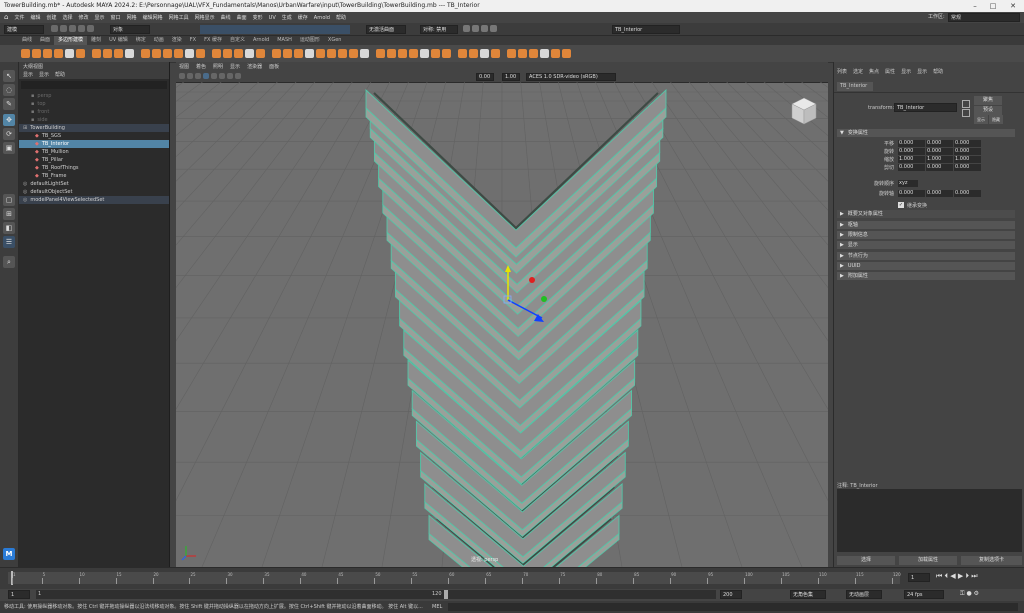 Image resolution: width=1024 pixels, height=613 pixels. Describe the element at coordinates (855, 86) in the screenshot. I see `ae-node-tab: TB_Interior` at that location.